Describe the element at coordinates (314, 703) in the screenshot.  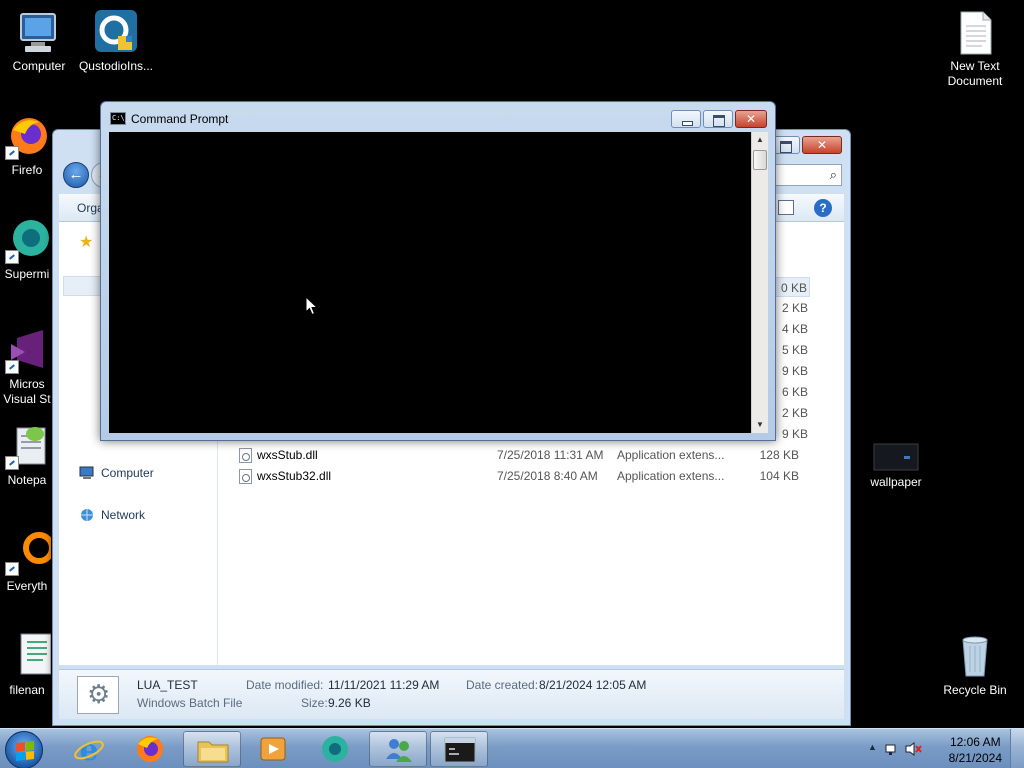
I see `details-size-label: Size:` at that location.